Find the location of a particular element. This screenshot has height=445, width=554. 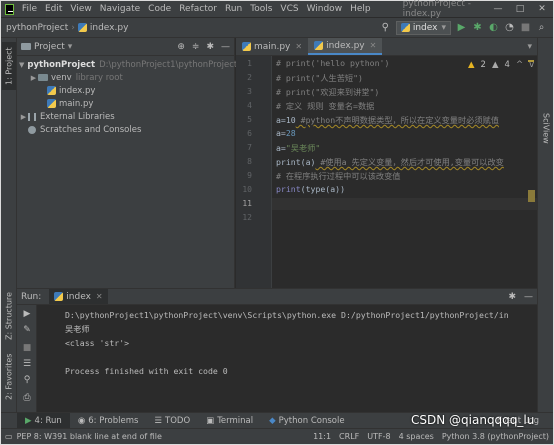

file-encoding: UTF-8 is located at coordinates (378, 436).